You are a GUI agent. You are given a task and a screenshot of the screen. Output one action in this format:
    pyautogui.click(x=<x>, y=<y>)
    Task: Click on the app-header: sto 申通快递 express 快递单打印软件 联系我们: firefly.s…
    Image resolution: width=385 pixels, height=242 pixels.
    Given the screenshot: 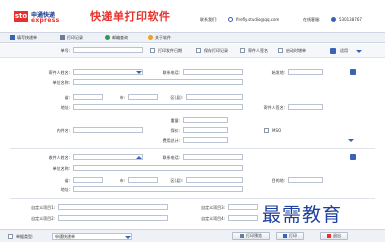 What is the action you would take?
    pyautogui.click(x=192, y=16)
    